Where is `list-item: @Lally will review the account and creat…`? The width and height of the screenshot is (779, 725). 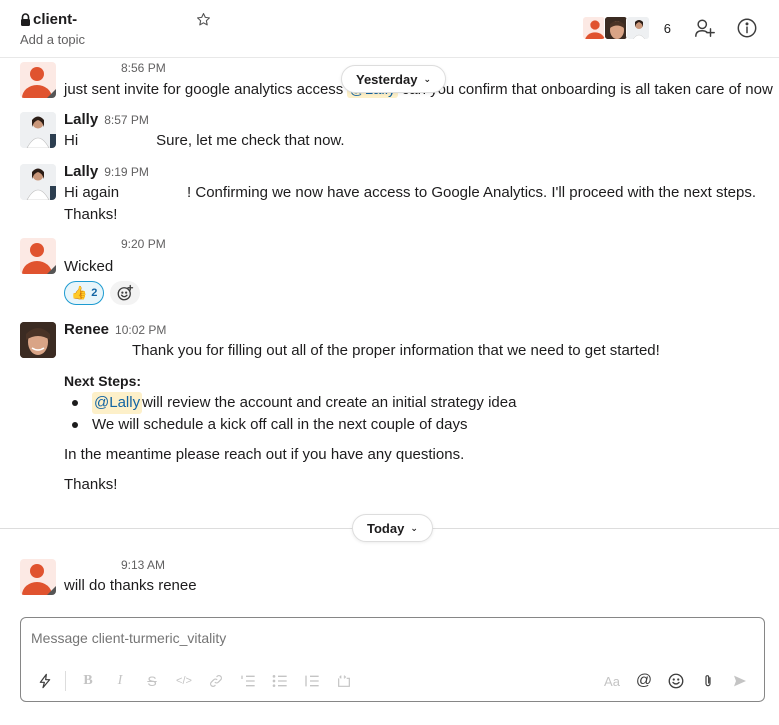
list-item: @Lally will review the account and creat… is located at coordinates (294, 403).